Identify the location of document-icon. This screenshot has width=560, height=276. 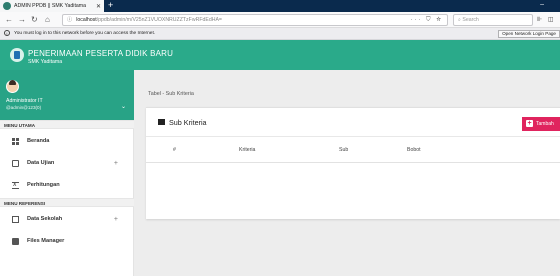
(15, 163).